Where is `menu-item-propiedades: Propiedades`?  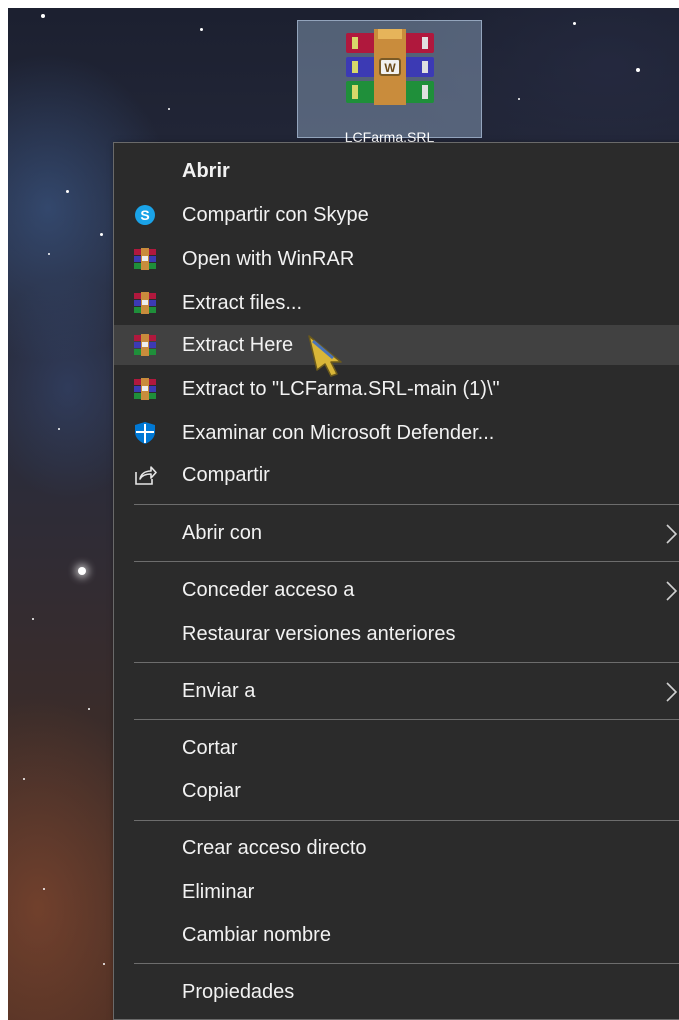 menu-item-propiedades: Propiedades is located at coordinates (396, 992).